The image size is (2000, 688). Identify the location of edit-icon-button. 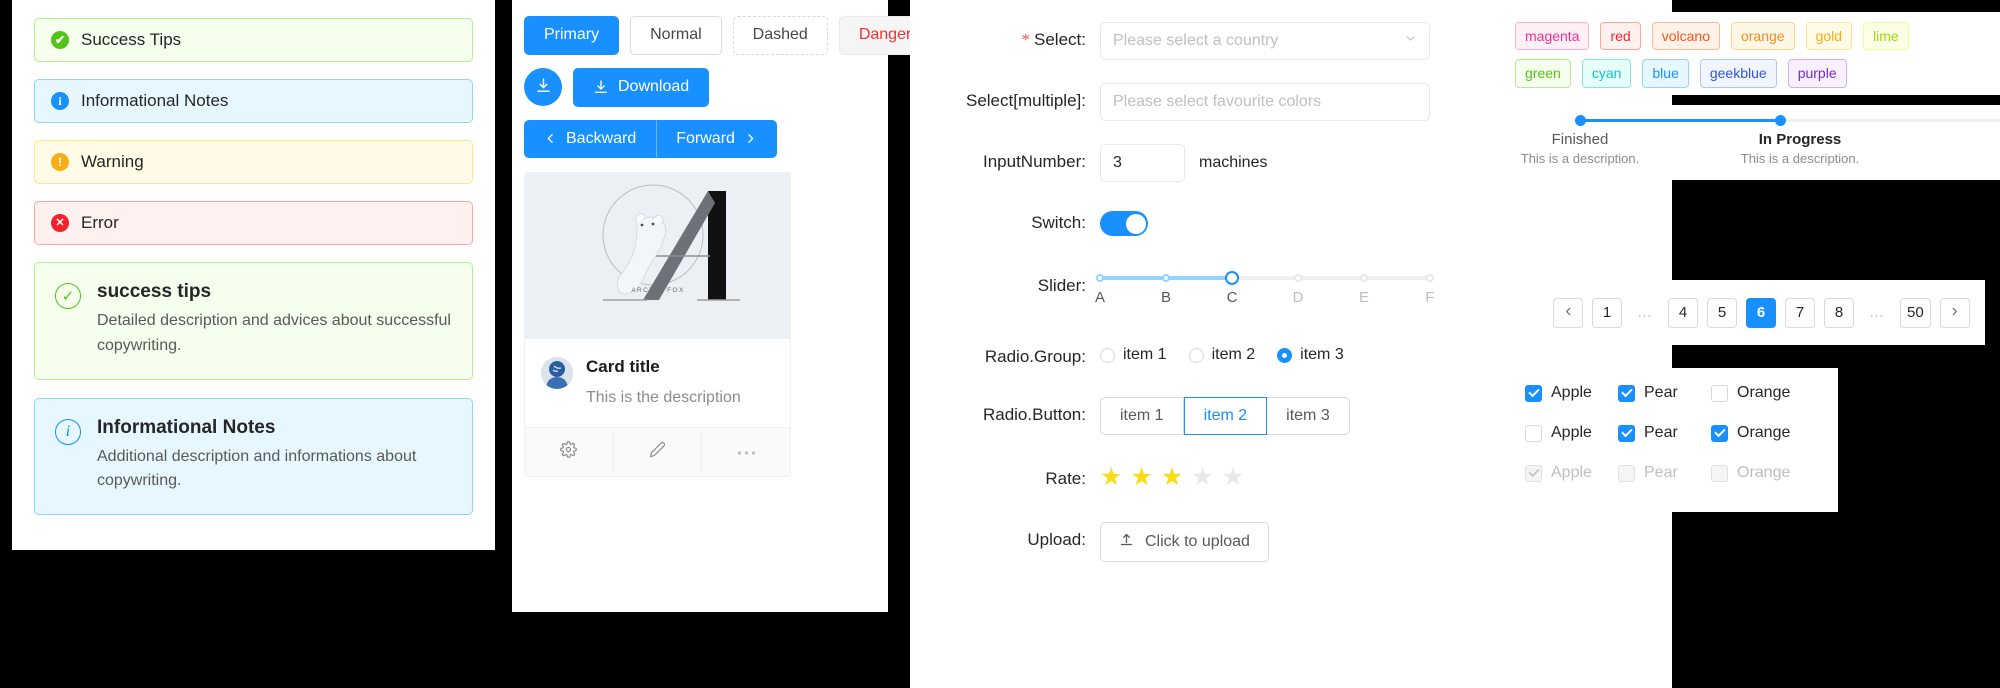
(657, 452).